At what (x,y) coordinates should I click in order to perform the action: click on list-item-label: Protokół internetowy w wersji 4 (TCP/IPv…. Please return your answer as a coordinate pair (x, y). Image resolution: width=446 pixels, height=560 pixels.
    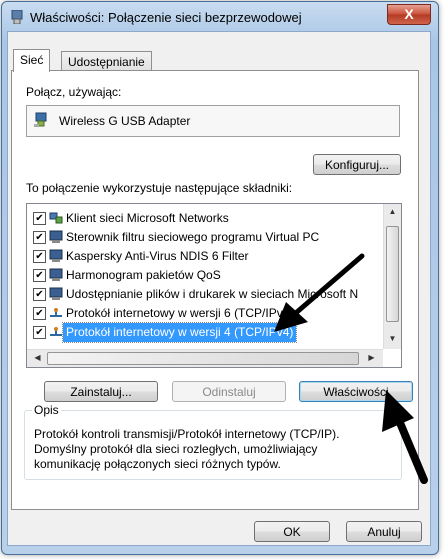
    Looking at the image, I should click on (179, 332).